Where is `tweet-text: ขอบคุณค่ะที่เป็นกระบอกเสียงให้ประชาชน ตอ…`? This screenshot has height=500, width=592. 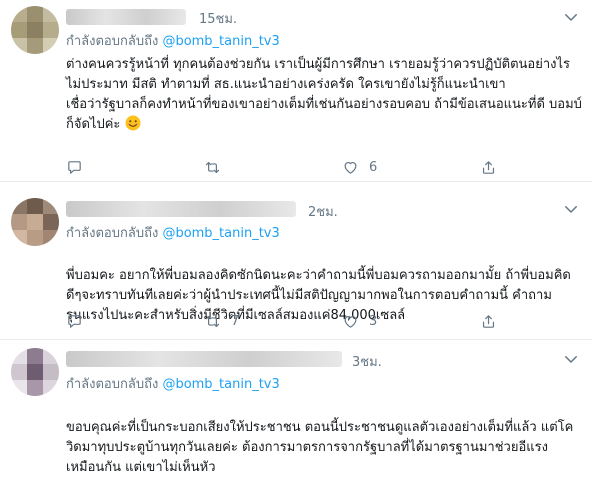
tweet-text: ขอบคุณค่ะที่เป็นกระบอกเสียงให้ประชาชน ตอ… is located at coordinates (324, 438).